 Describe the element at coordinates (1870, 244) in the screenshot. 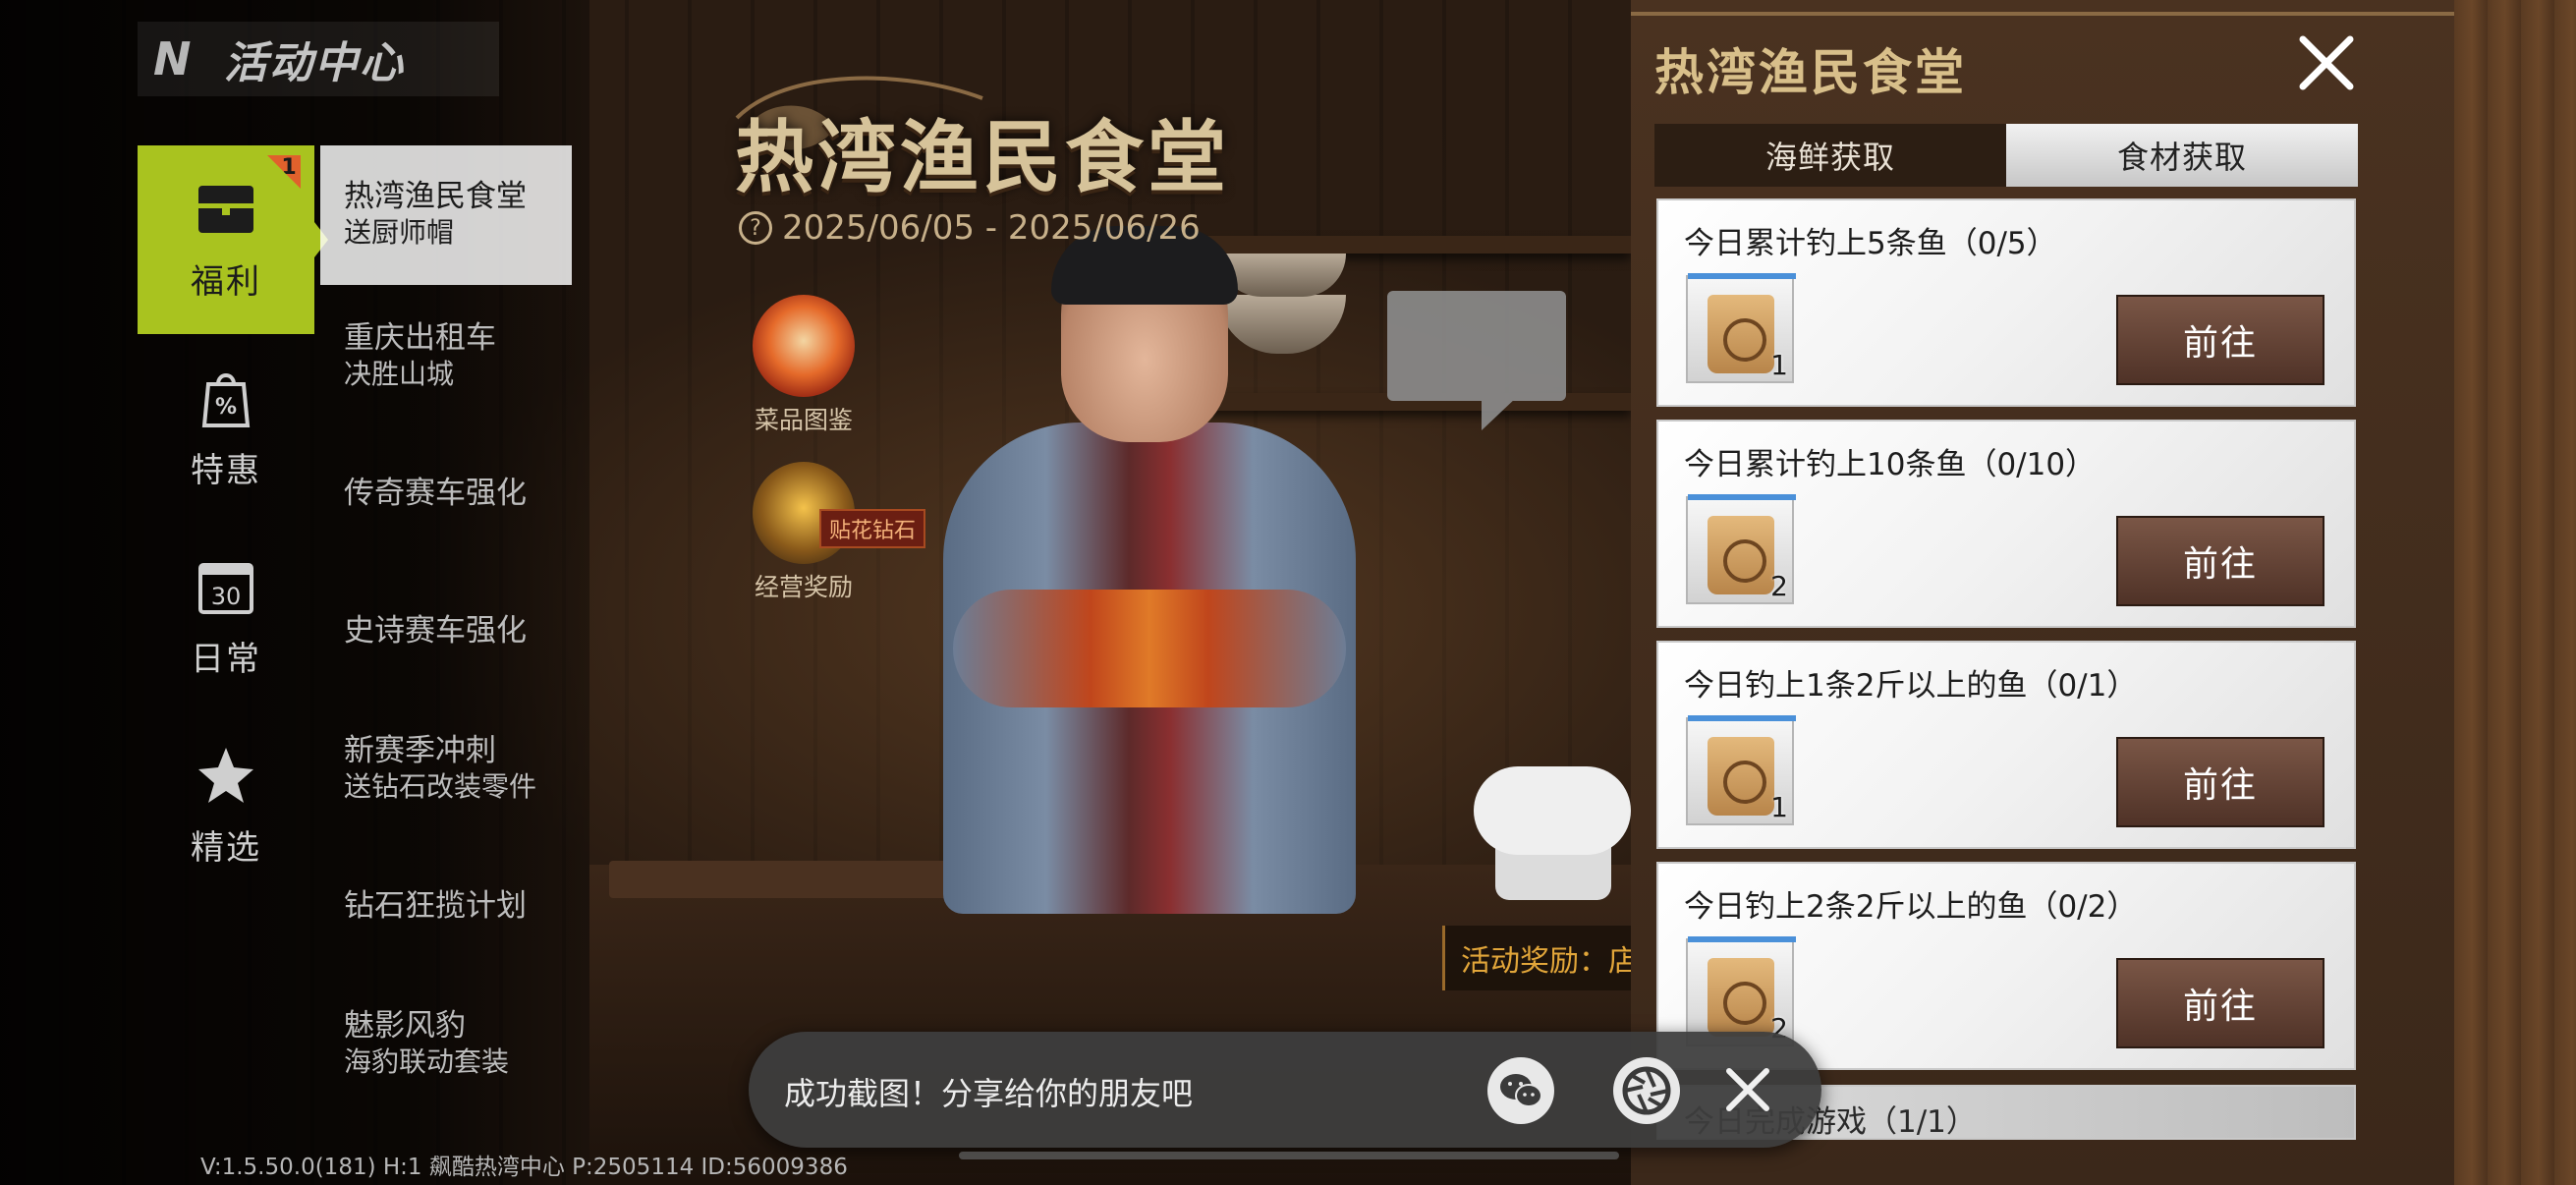

I see `task-title: 今日累计钓上5条鱼（0/5）` at that location.